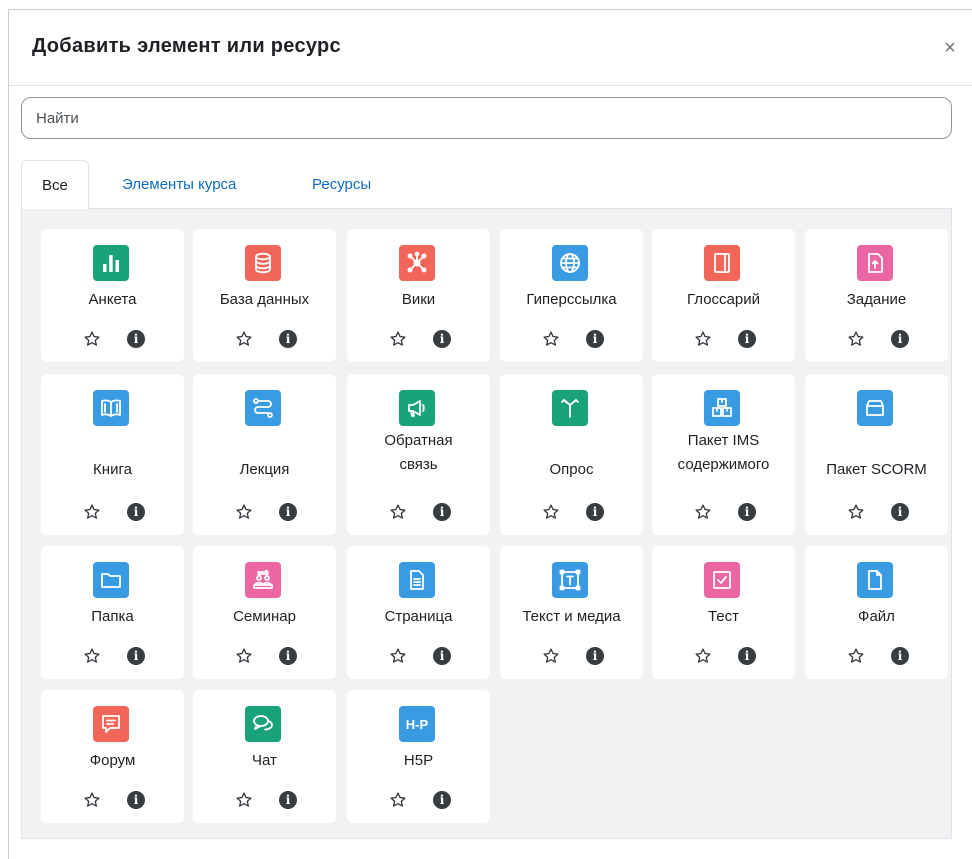  I want to click on activity-label: H5P, so click(418, 760).